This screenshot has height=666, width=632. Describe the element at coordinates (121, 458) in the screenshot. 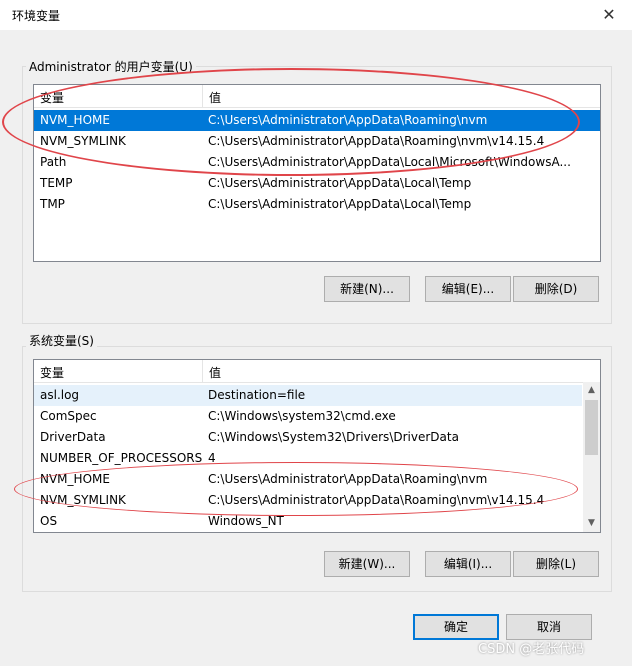

I see `var-name: NUMBER_OF_PROCESSORS` at that location.